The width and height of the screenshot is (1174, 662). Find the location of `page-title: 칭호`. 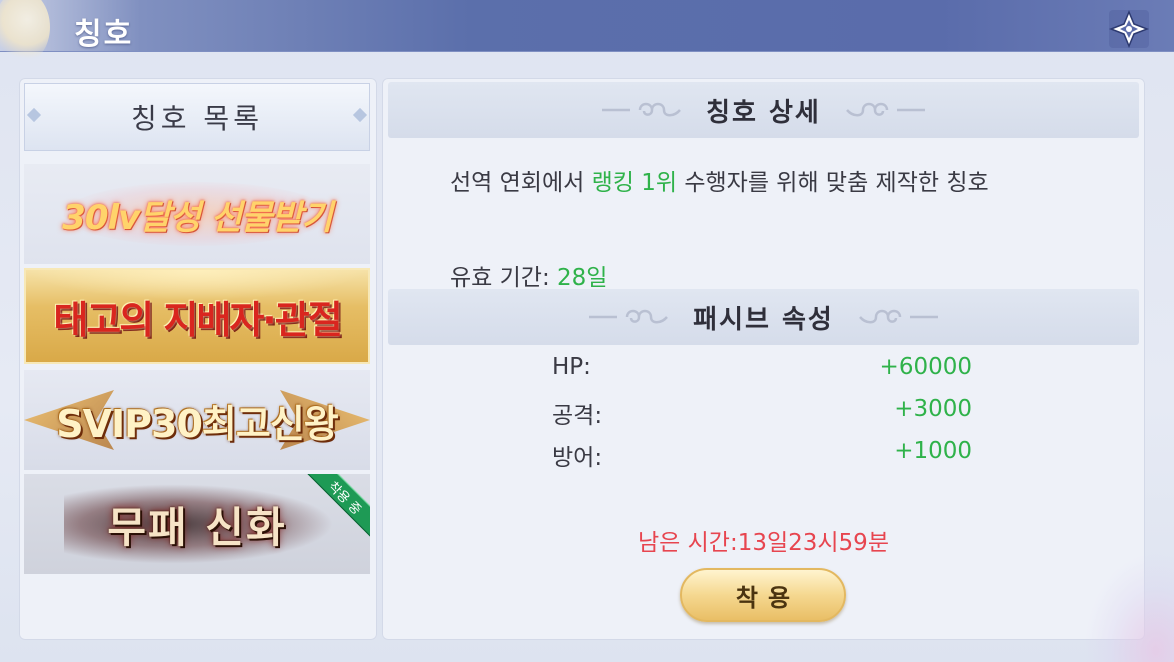

page-title: 칭호 is located at coordinates (104, 34).